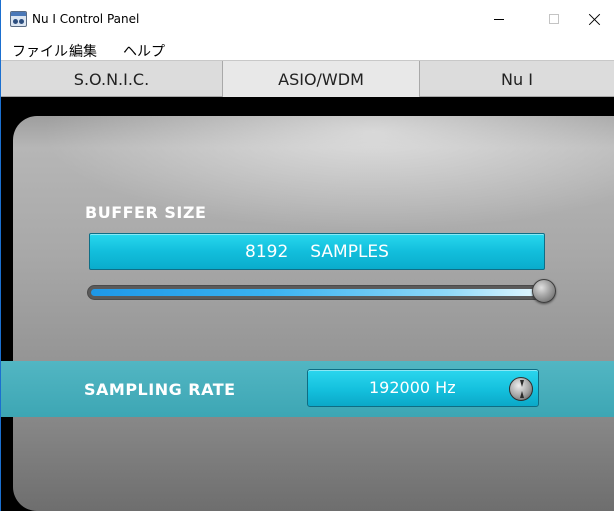 Image resolution: width=614 pixels, height=511 pixels. I want to click on sampling-rate-value: 192000 Hz, so click(412, 387).